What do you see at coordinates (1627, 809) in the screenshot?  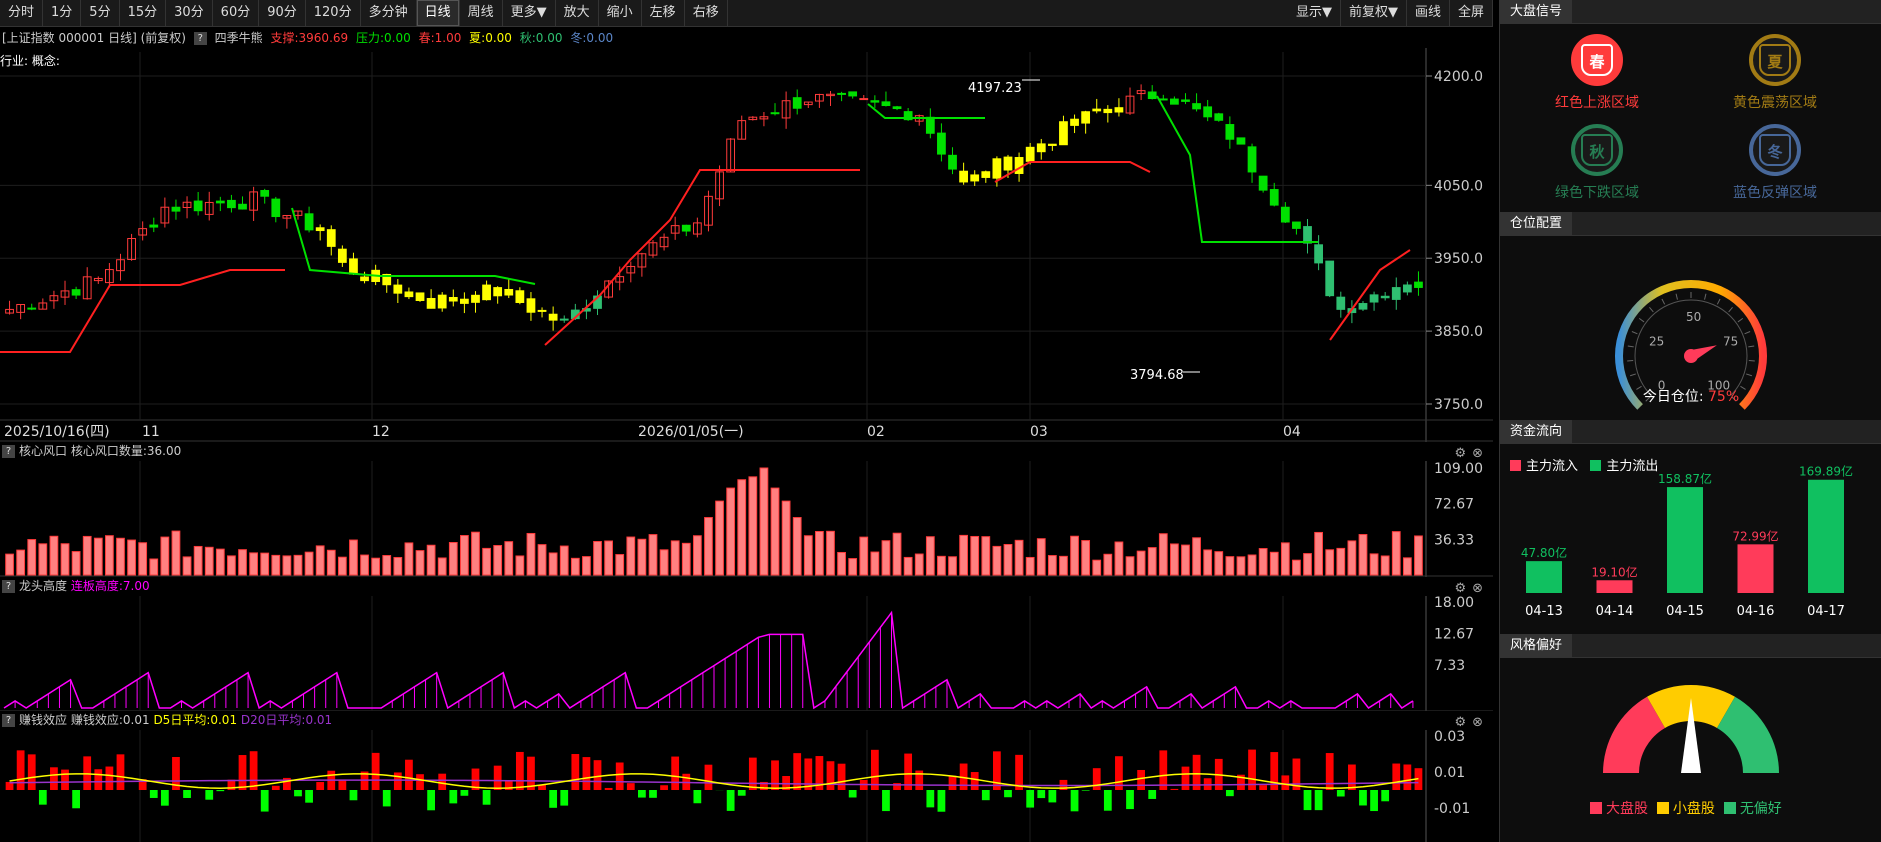 I see `style-large: 大盘股` at bounding box center [1627, 809].